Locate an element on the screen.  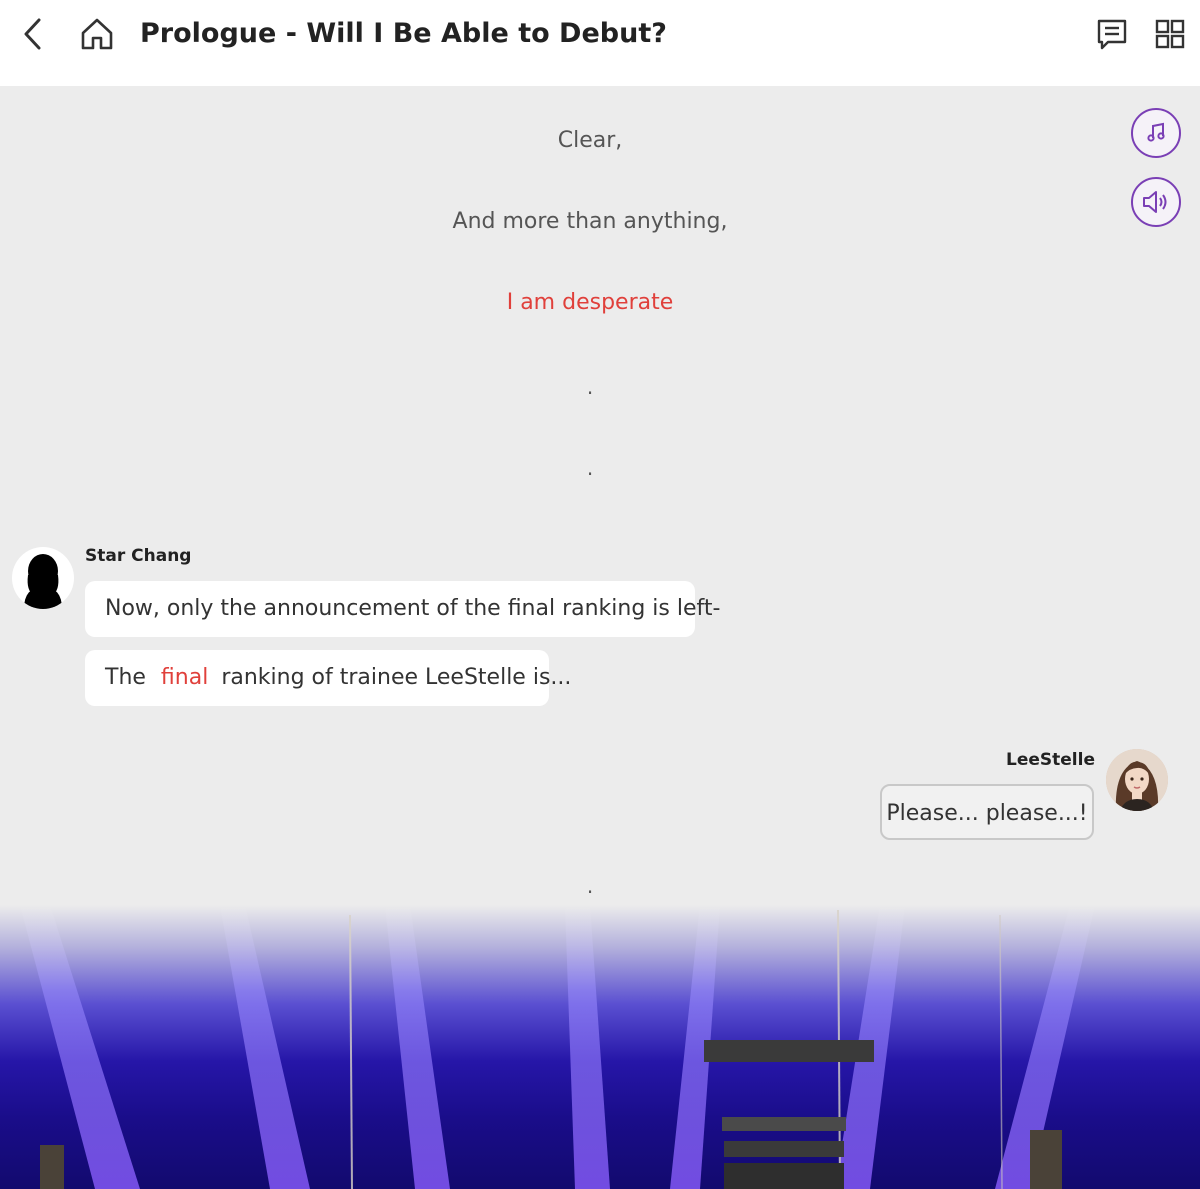
bubble-text: Please... please...! is located at coordinates (987, 813).